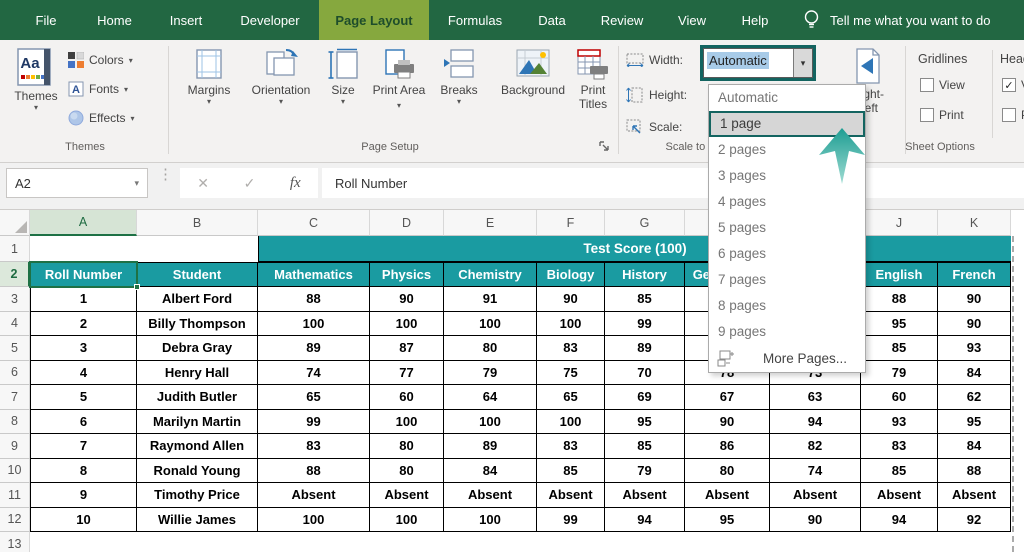 This screenshot has height=552, width=1024. I want to click on row-header-8: 8, so click(15, 421).